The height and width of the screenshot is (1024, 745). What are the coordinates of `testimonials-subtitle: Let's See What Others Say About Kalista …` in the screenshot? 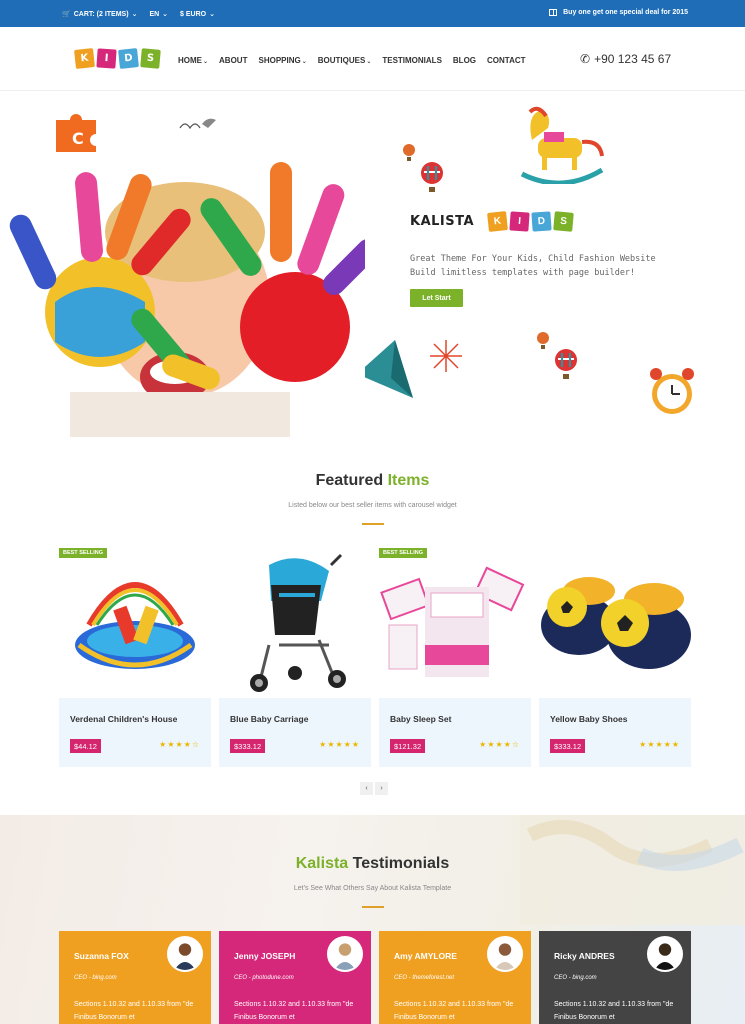 It's located at (372, 888).